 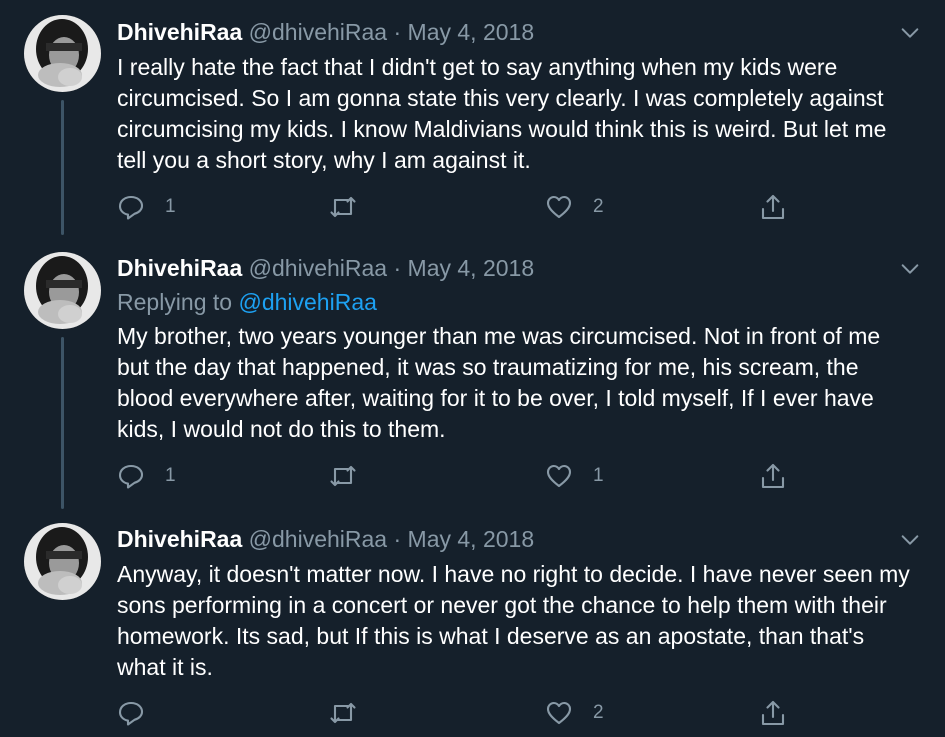 I want to click on action-bar: 1 2, so click(x=467, y=207).